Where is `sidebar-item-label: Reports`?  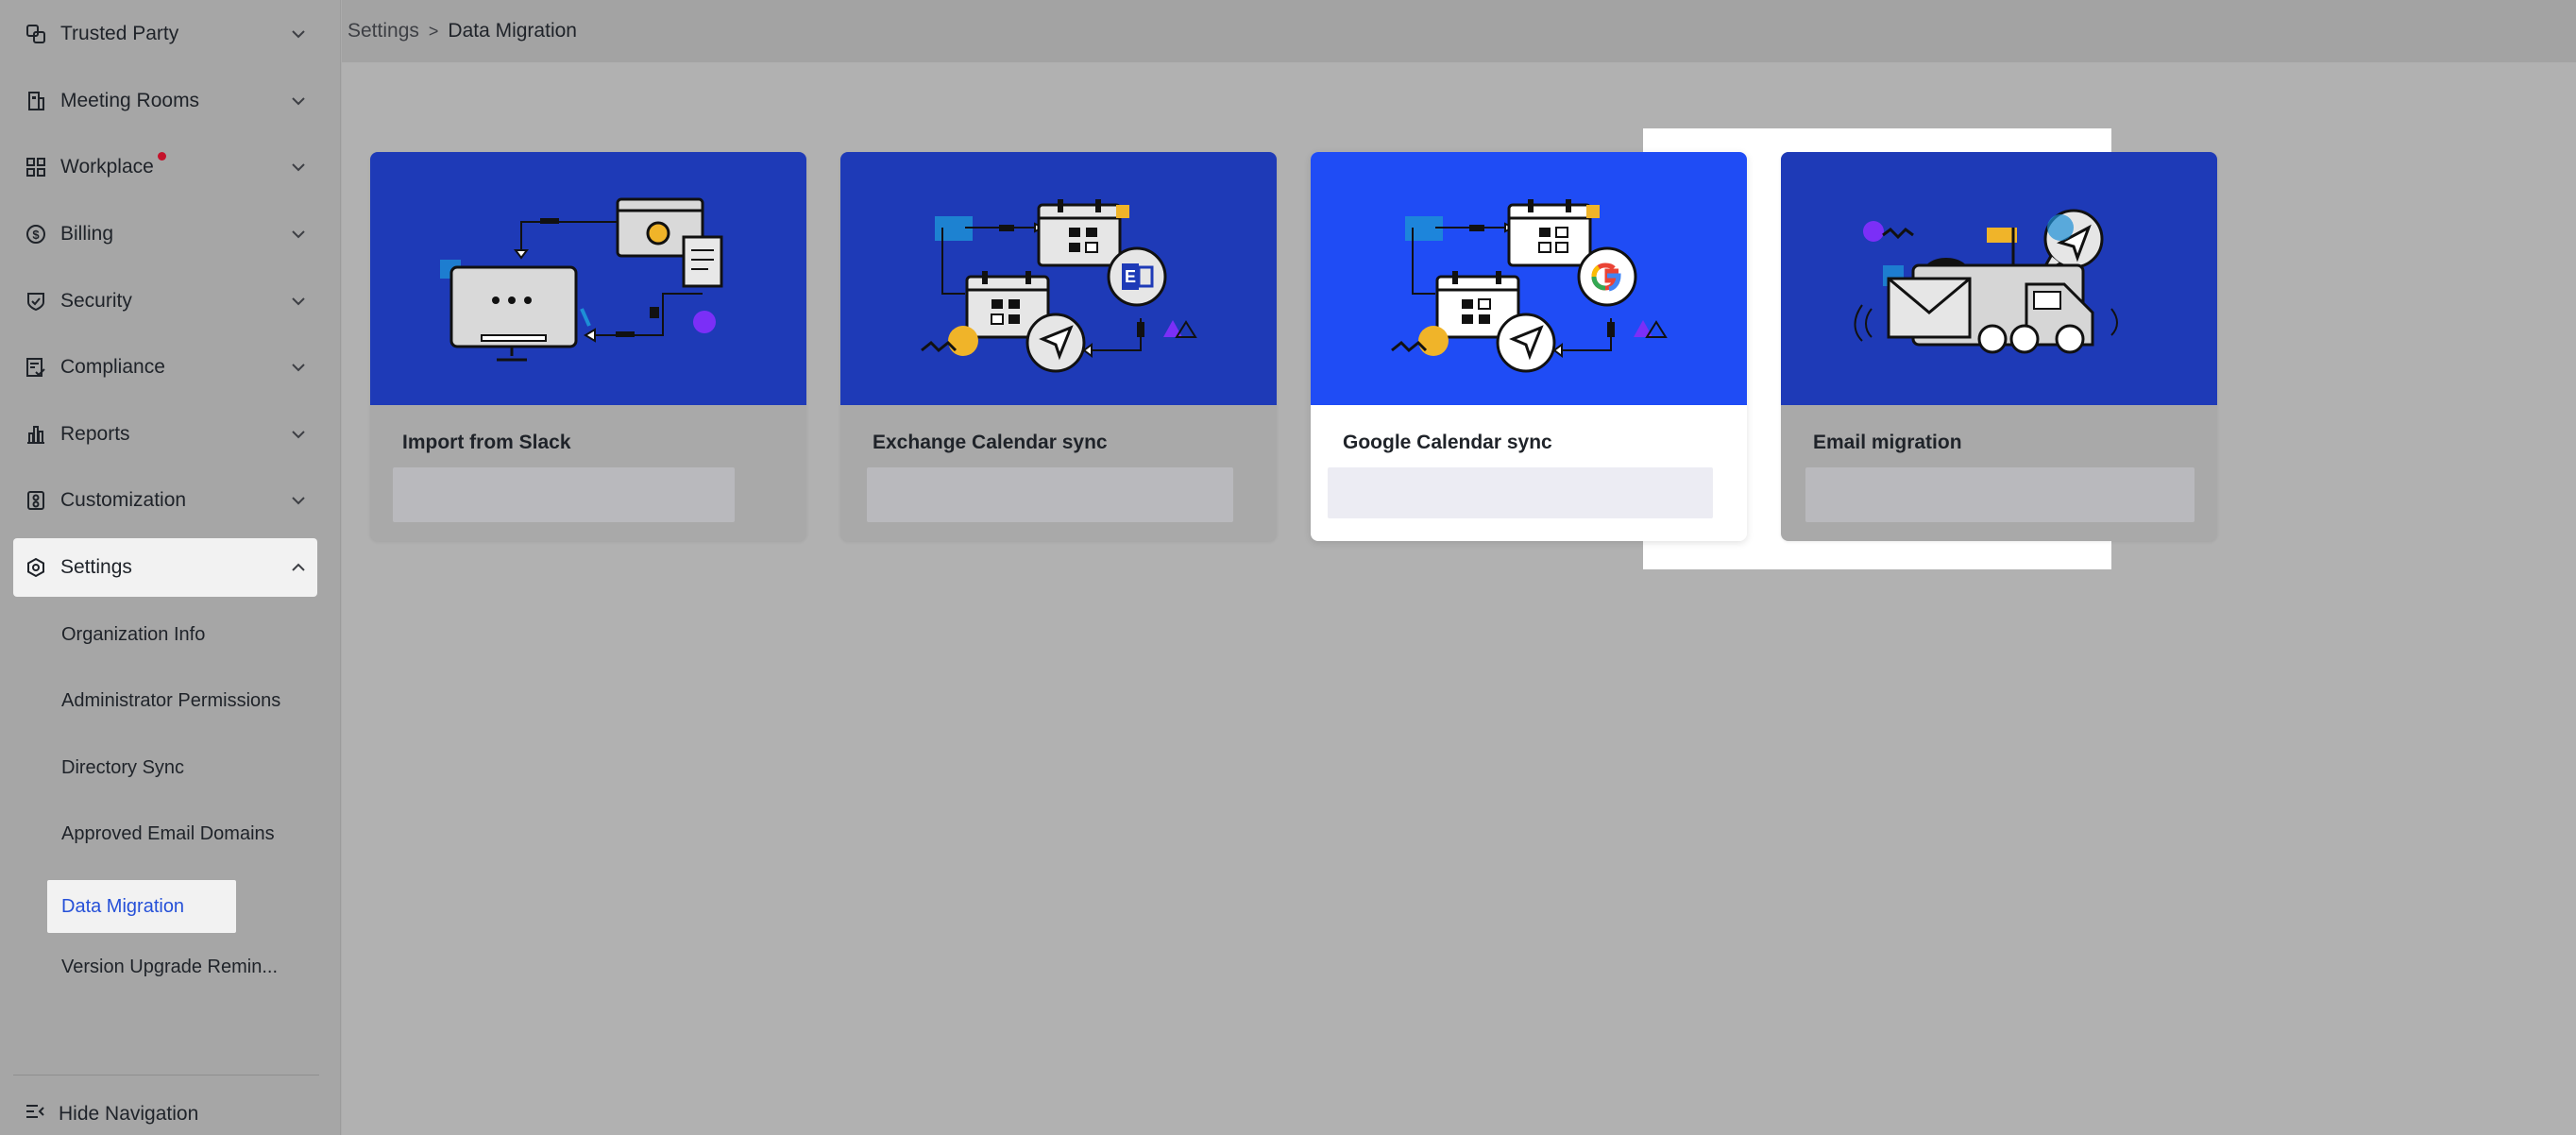
sidebar-item-label: Reports is located at coordinates (95, 434).